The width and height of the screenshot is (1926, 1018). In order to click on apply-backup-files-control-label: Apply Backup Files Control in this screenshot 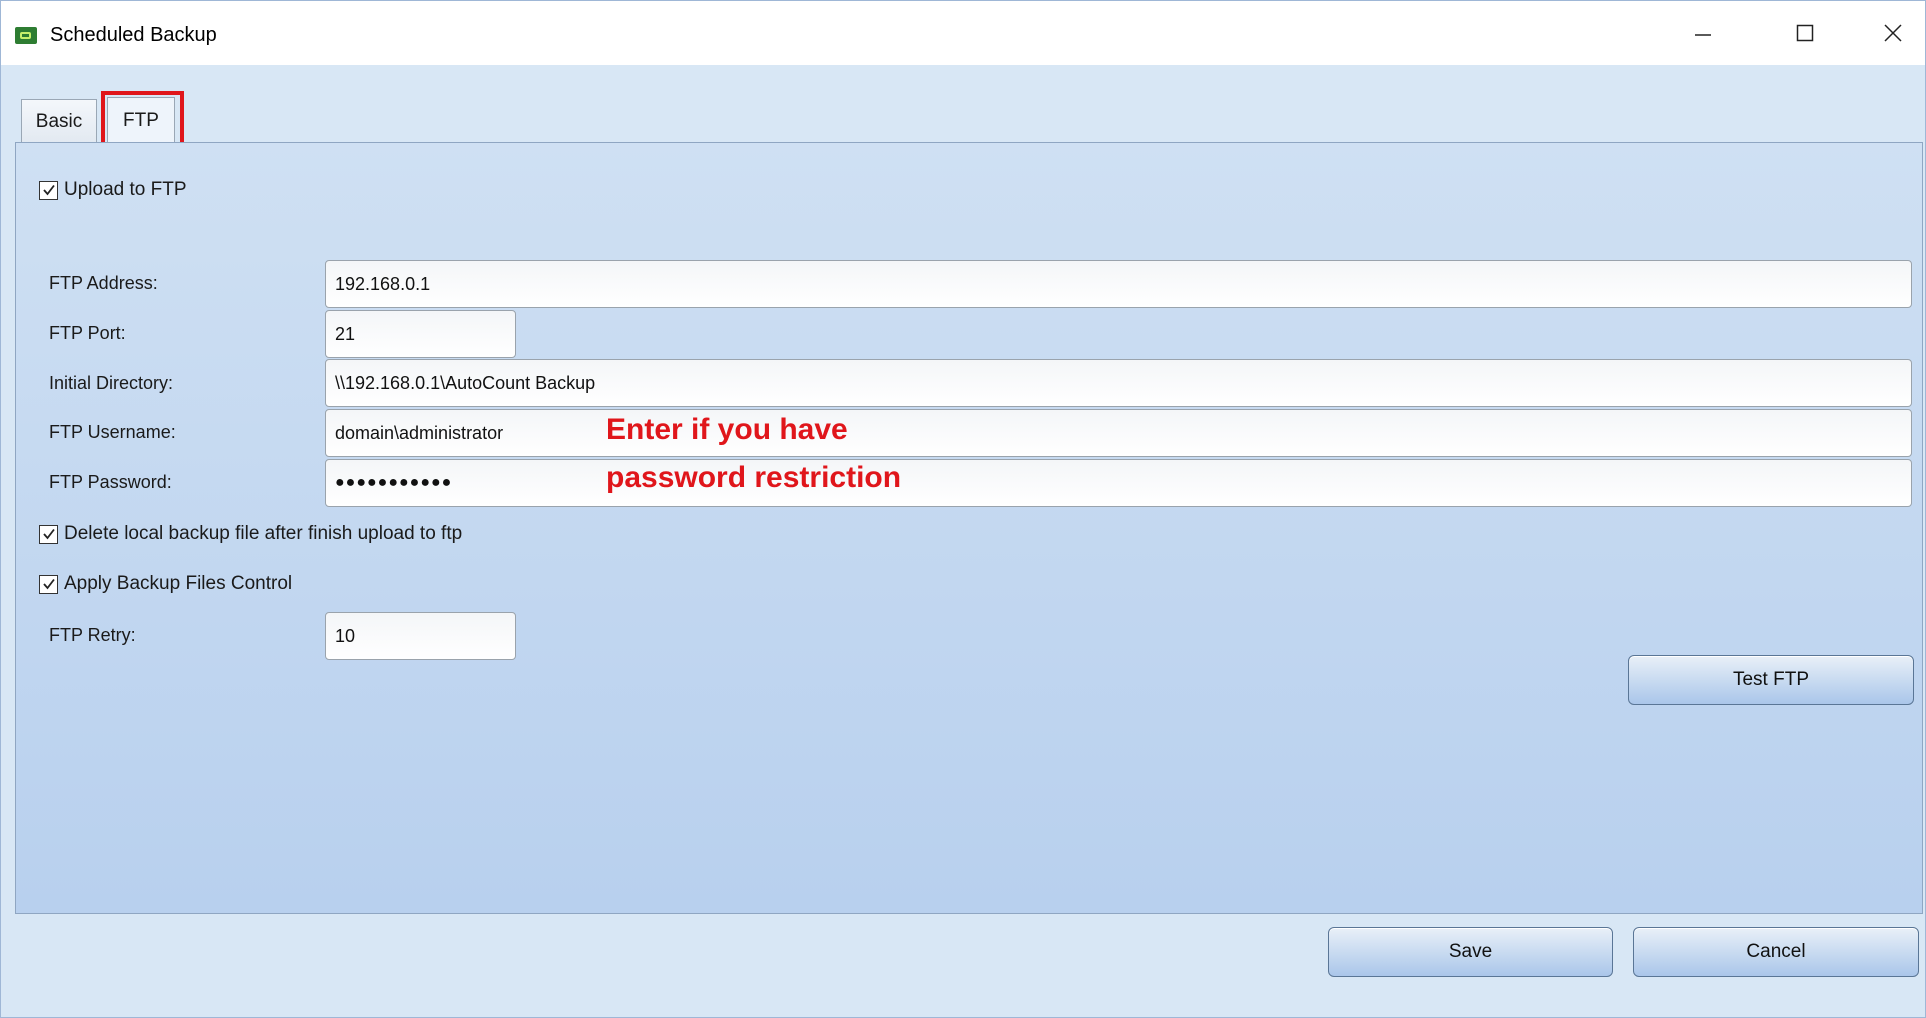, I will do `click(178, 583)`.